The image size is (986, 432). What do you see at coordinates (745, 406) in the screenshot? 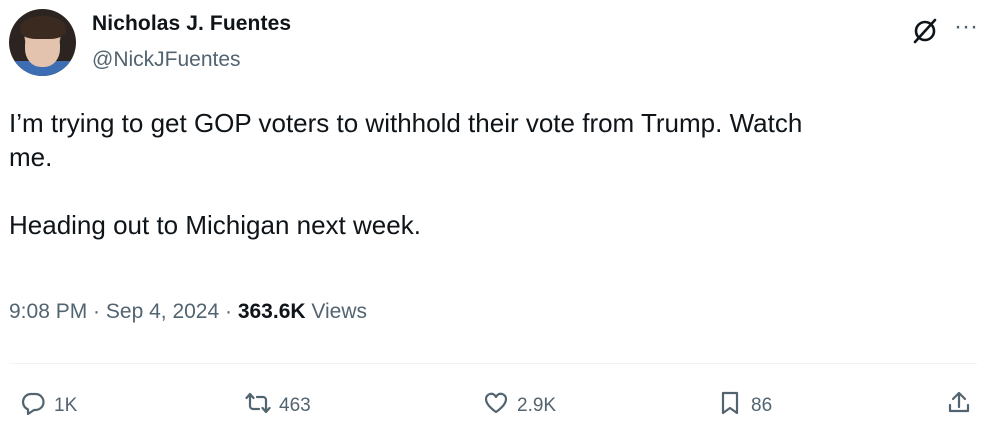
I see `bookmark-button: 86` at bounding box center [745, 406].